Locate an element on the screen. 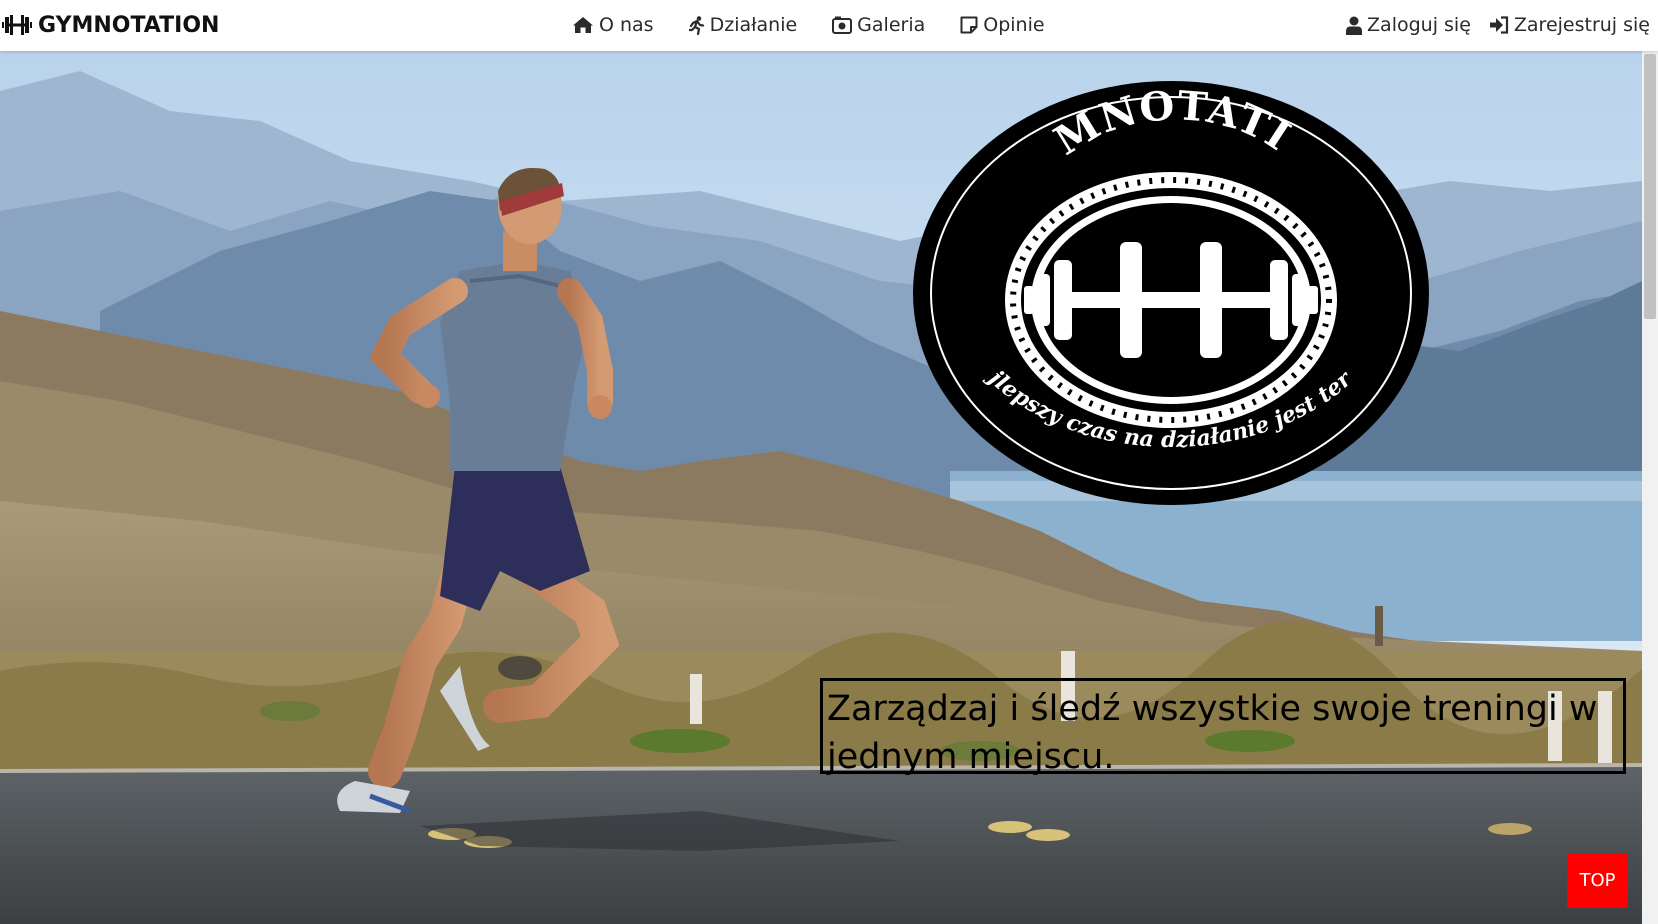 The width and height of the screenshot is (1658, 924). nav-link-galeria: Galeria is located at coordinates (878, 25).